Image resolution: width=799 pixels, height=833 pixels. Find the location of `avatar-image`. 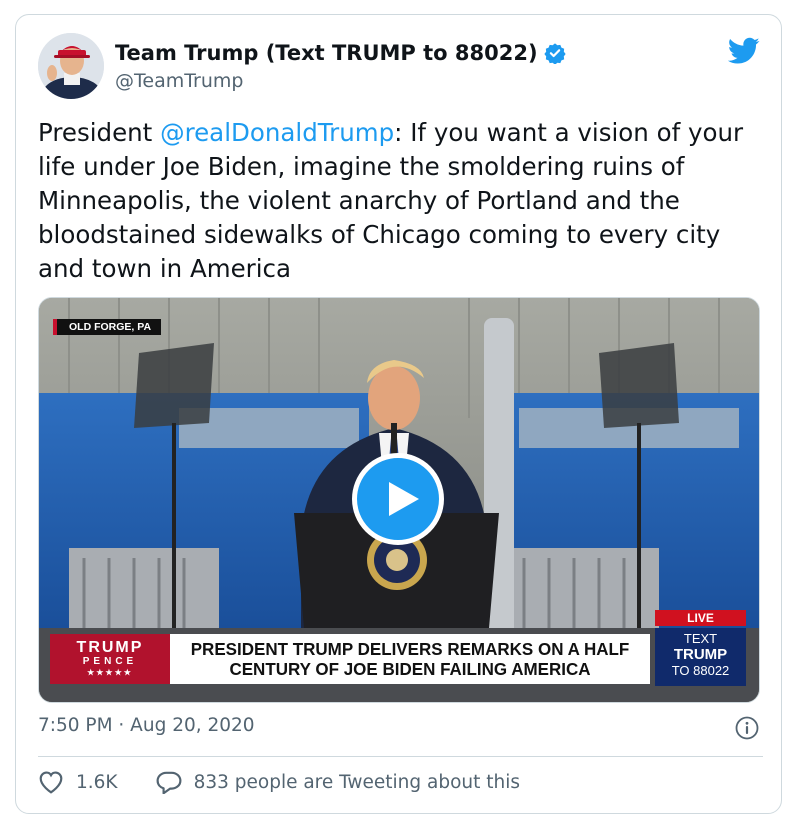

avatar-image is located at coordinates (71, 66).